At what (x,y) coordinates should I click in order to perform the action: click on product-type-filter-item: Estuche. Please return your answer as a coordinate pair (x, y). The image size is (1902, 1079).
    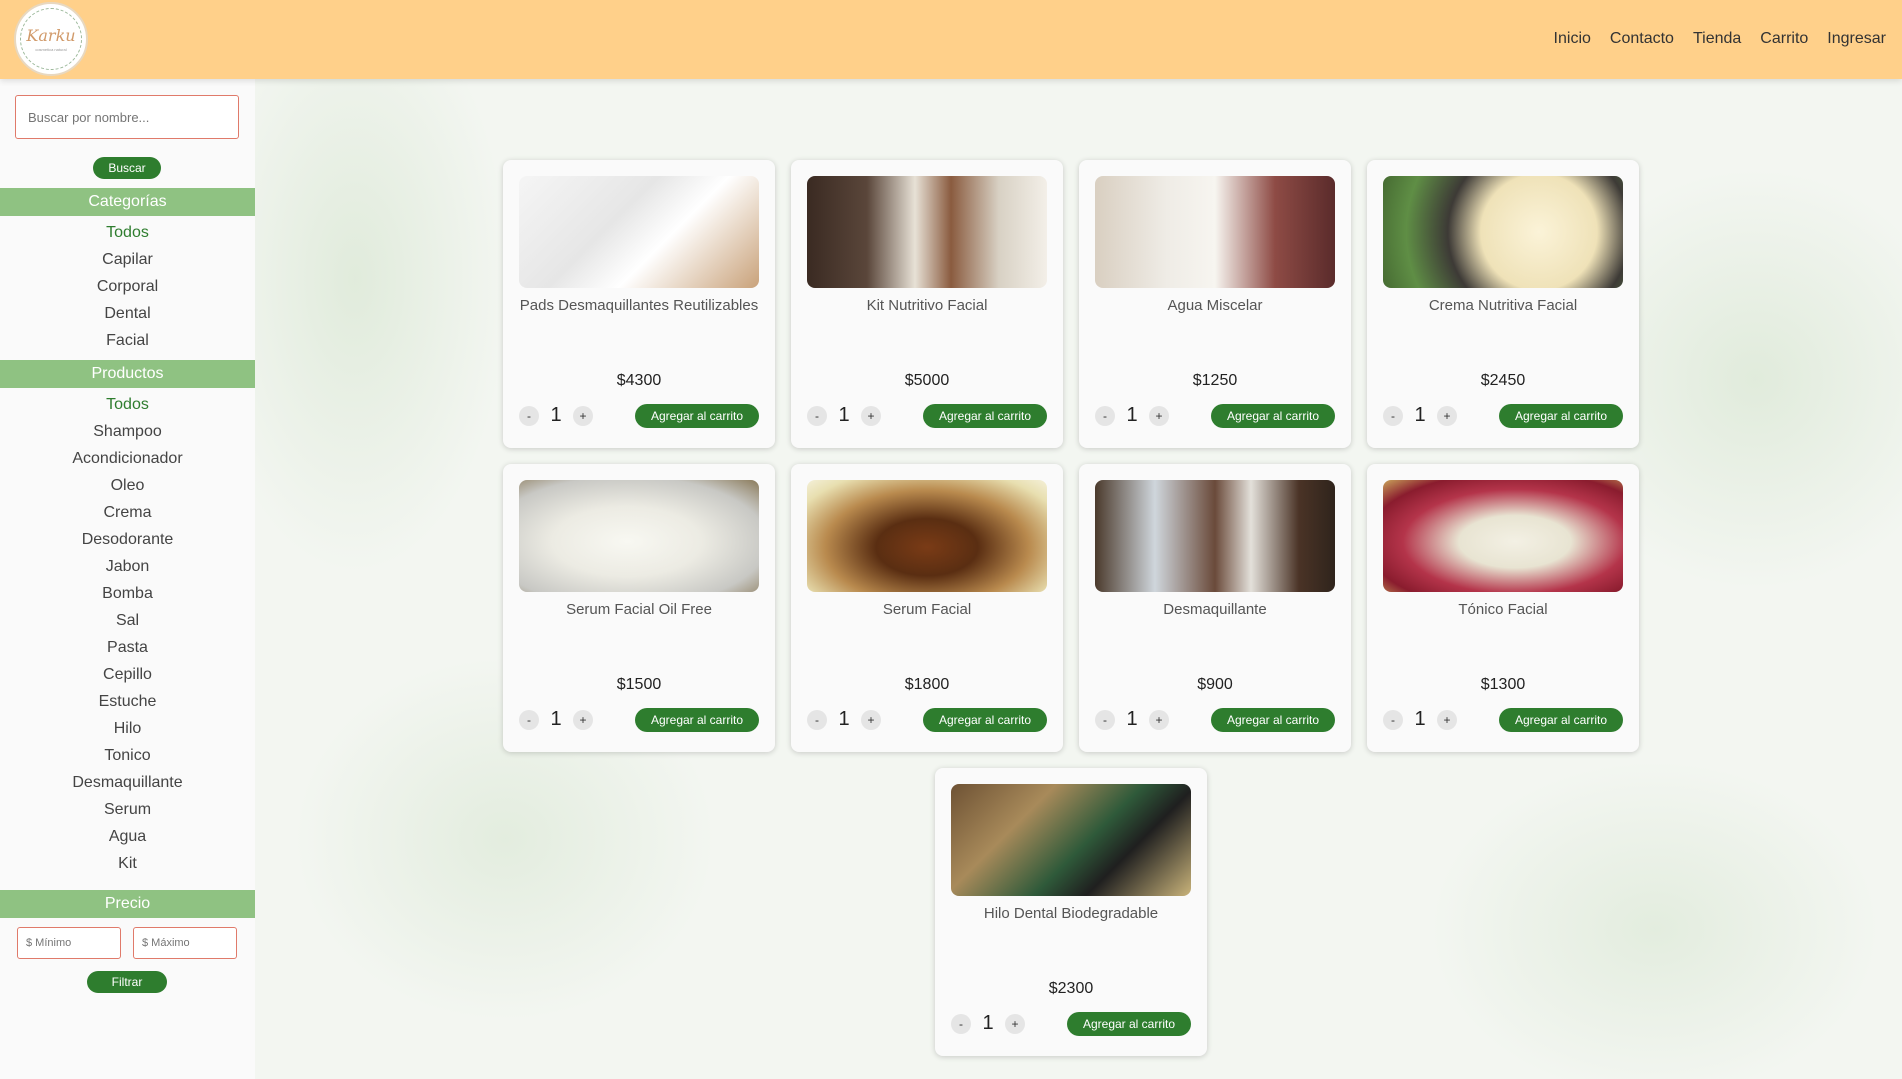
    Looking at the image, I should click on (127, 701).